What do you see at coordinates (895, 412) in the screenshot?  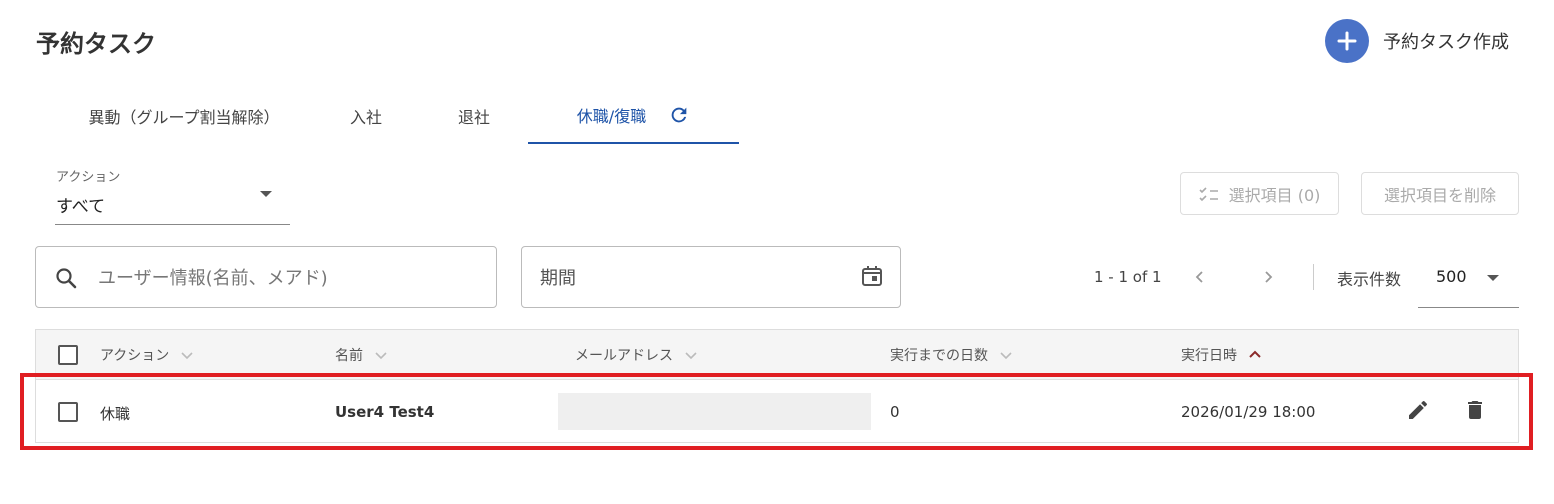 I see `cell-days-until: 0` at bounding box center [895, 412].